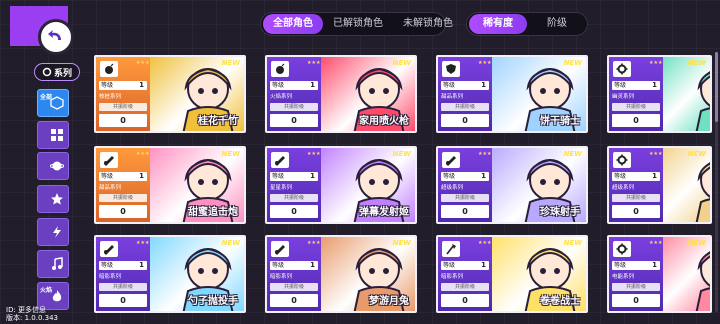 This screenshot has height=324, width=720. Describe the element at coordinates (512, 274) in the screenshot. I see `character-card: ★★★ 等级 1 暗影系列 共振阶级 0 NEW 卷卷战士` at that location.